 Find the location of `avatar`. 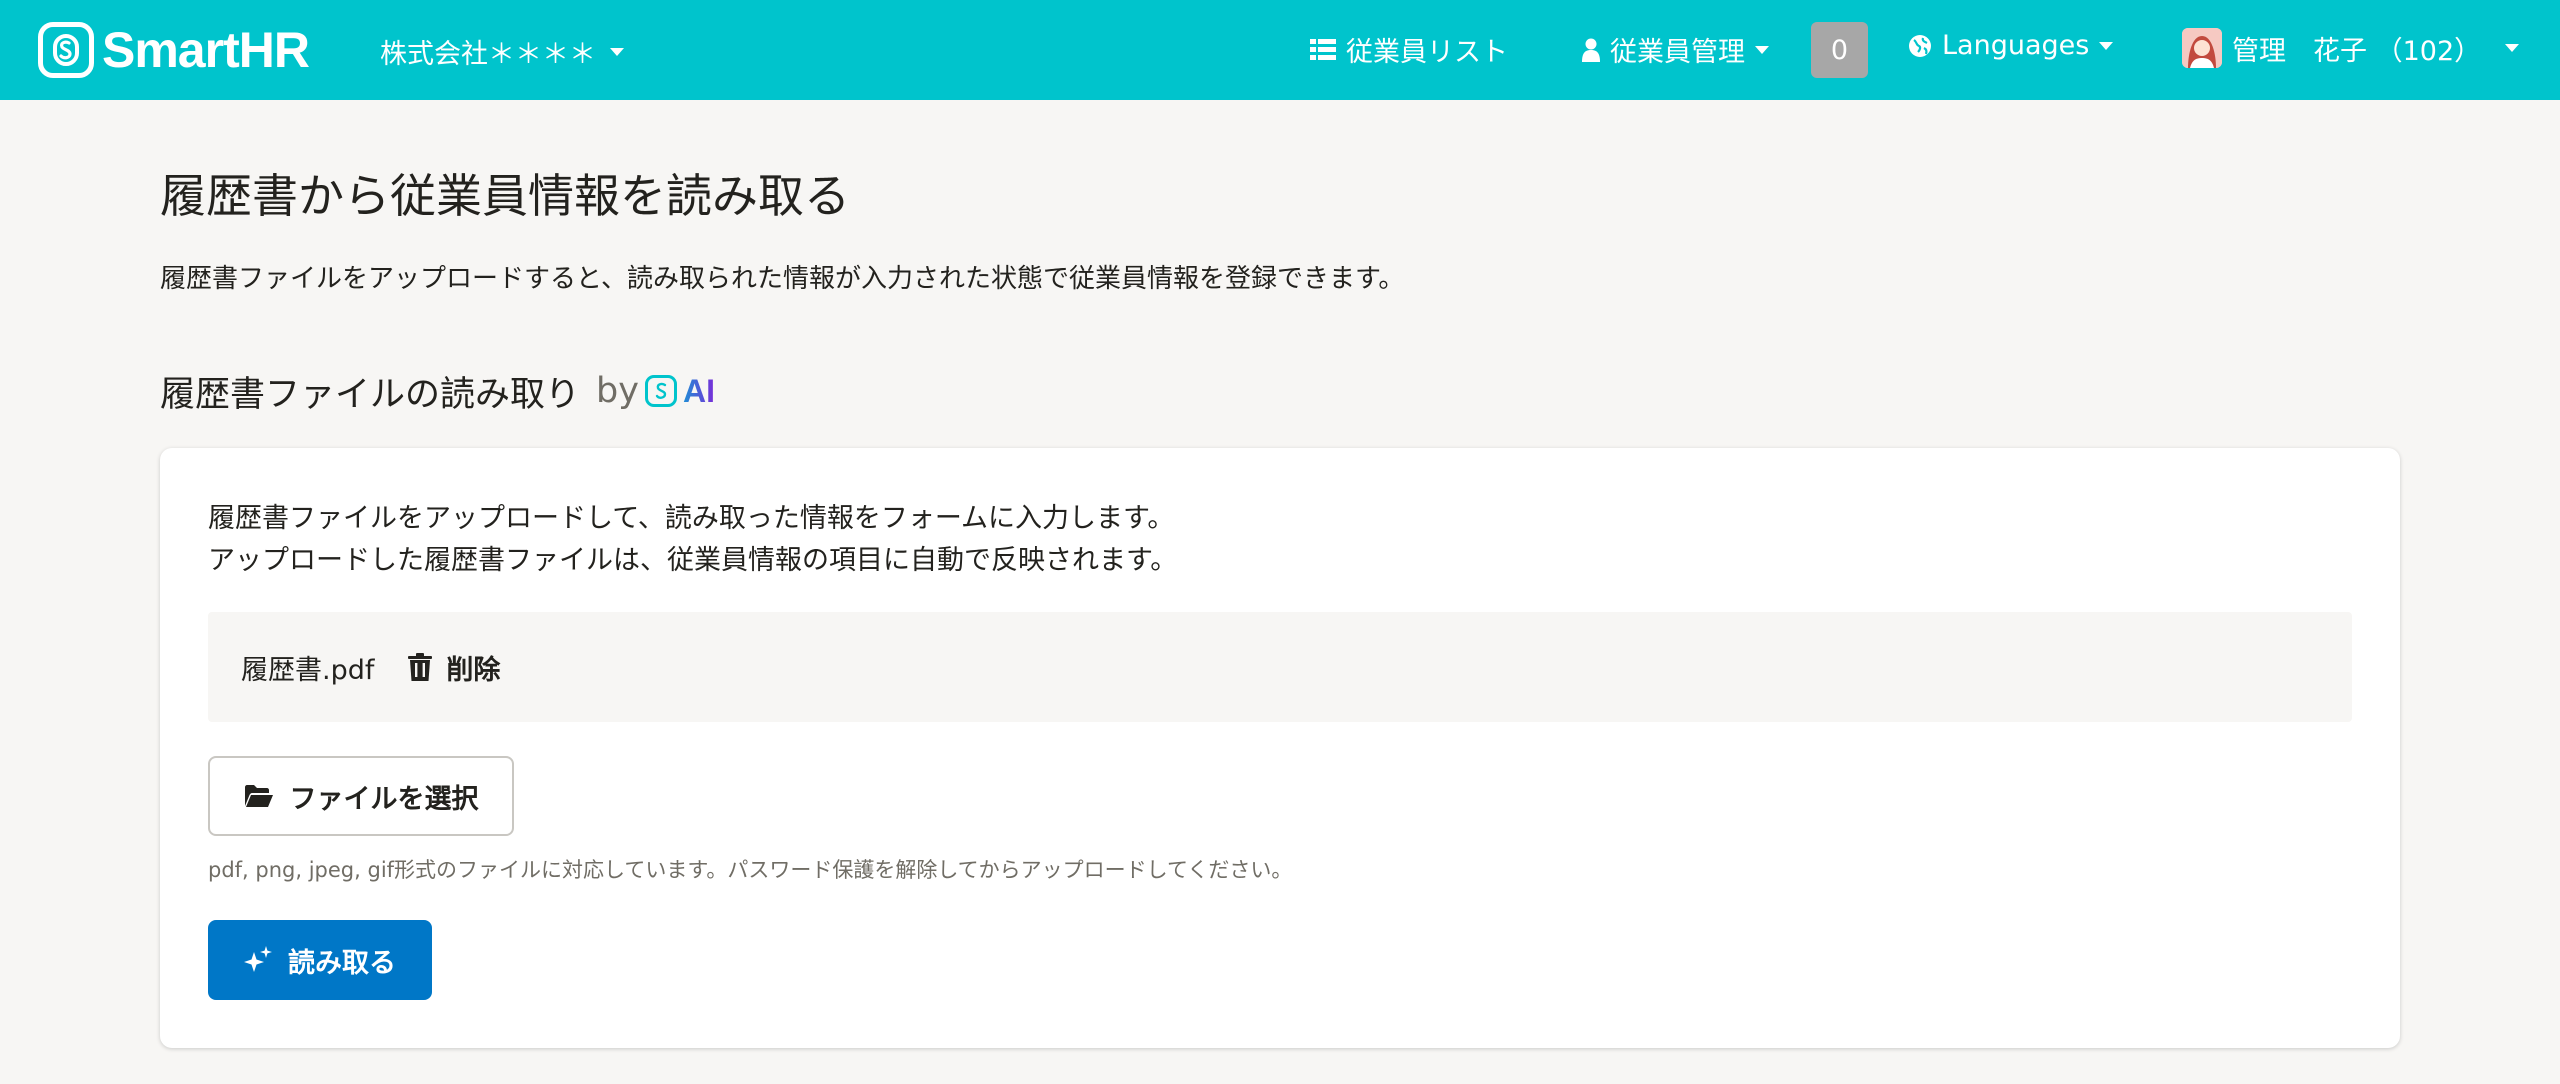

avatar is located at coordinates (2202, 48).